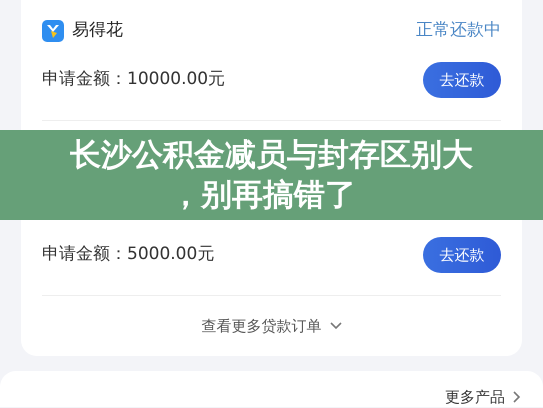  What do you see at coordinates (475, 397) in the screenshot?
I see `more-products-link: 更多产品` at bounding box center [475, 397].